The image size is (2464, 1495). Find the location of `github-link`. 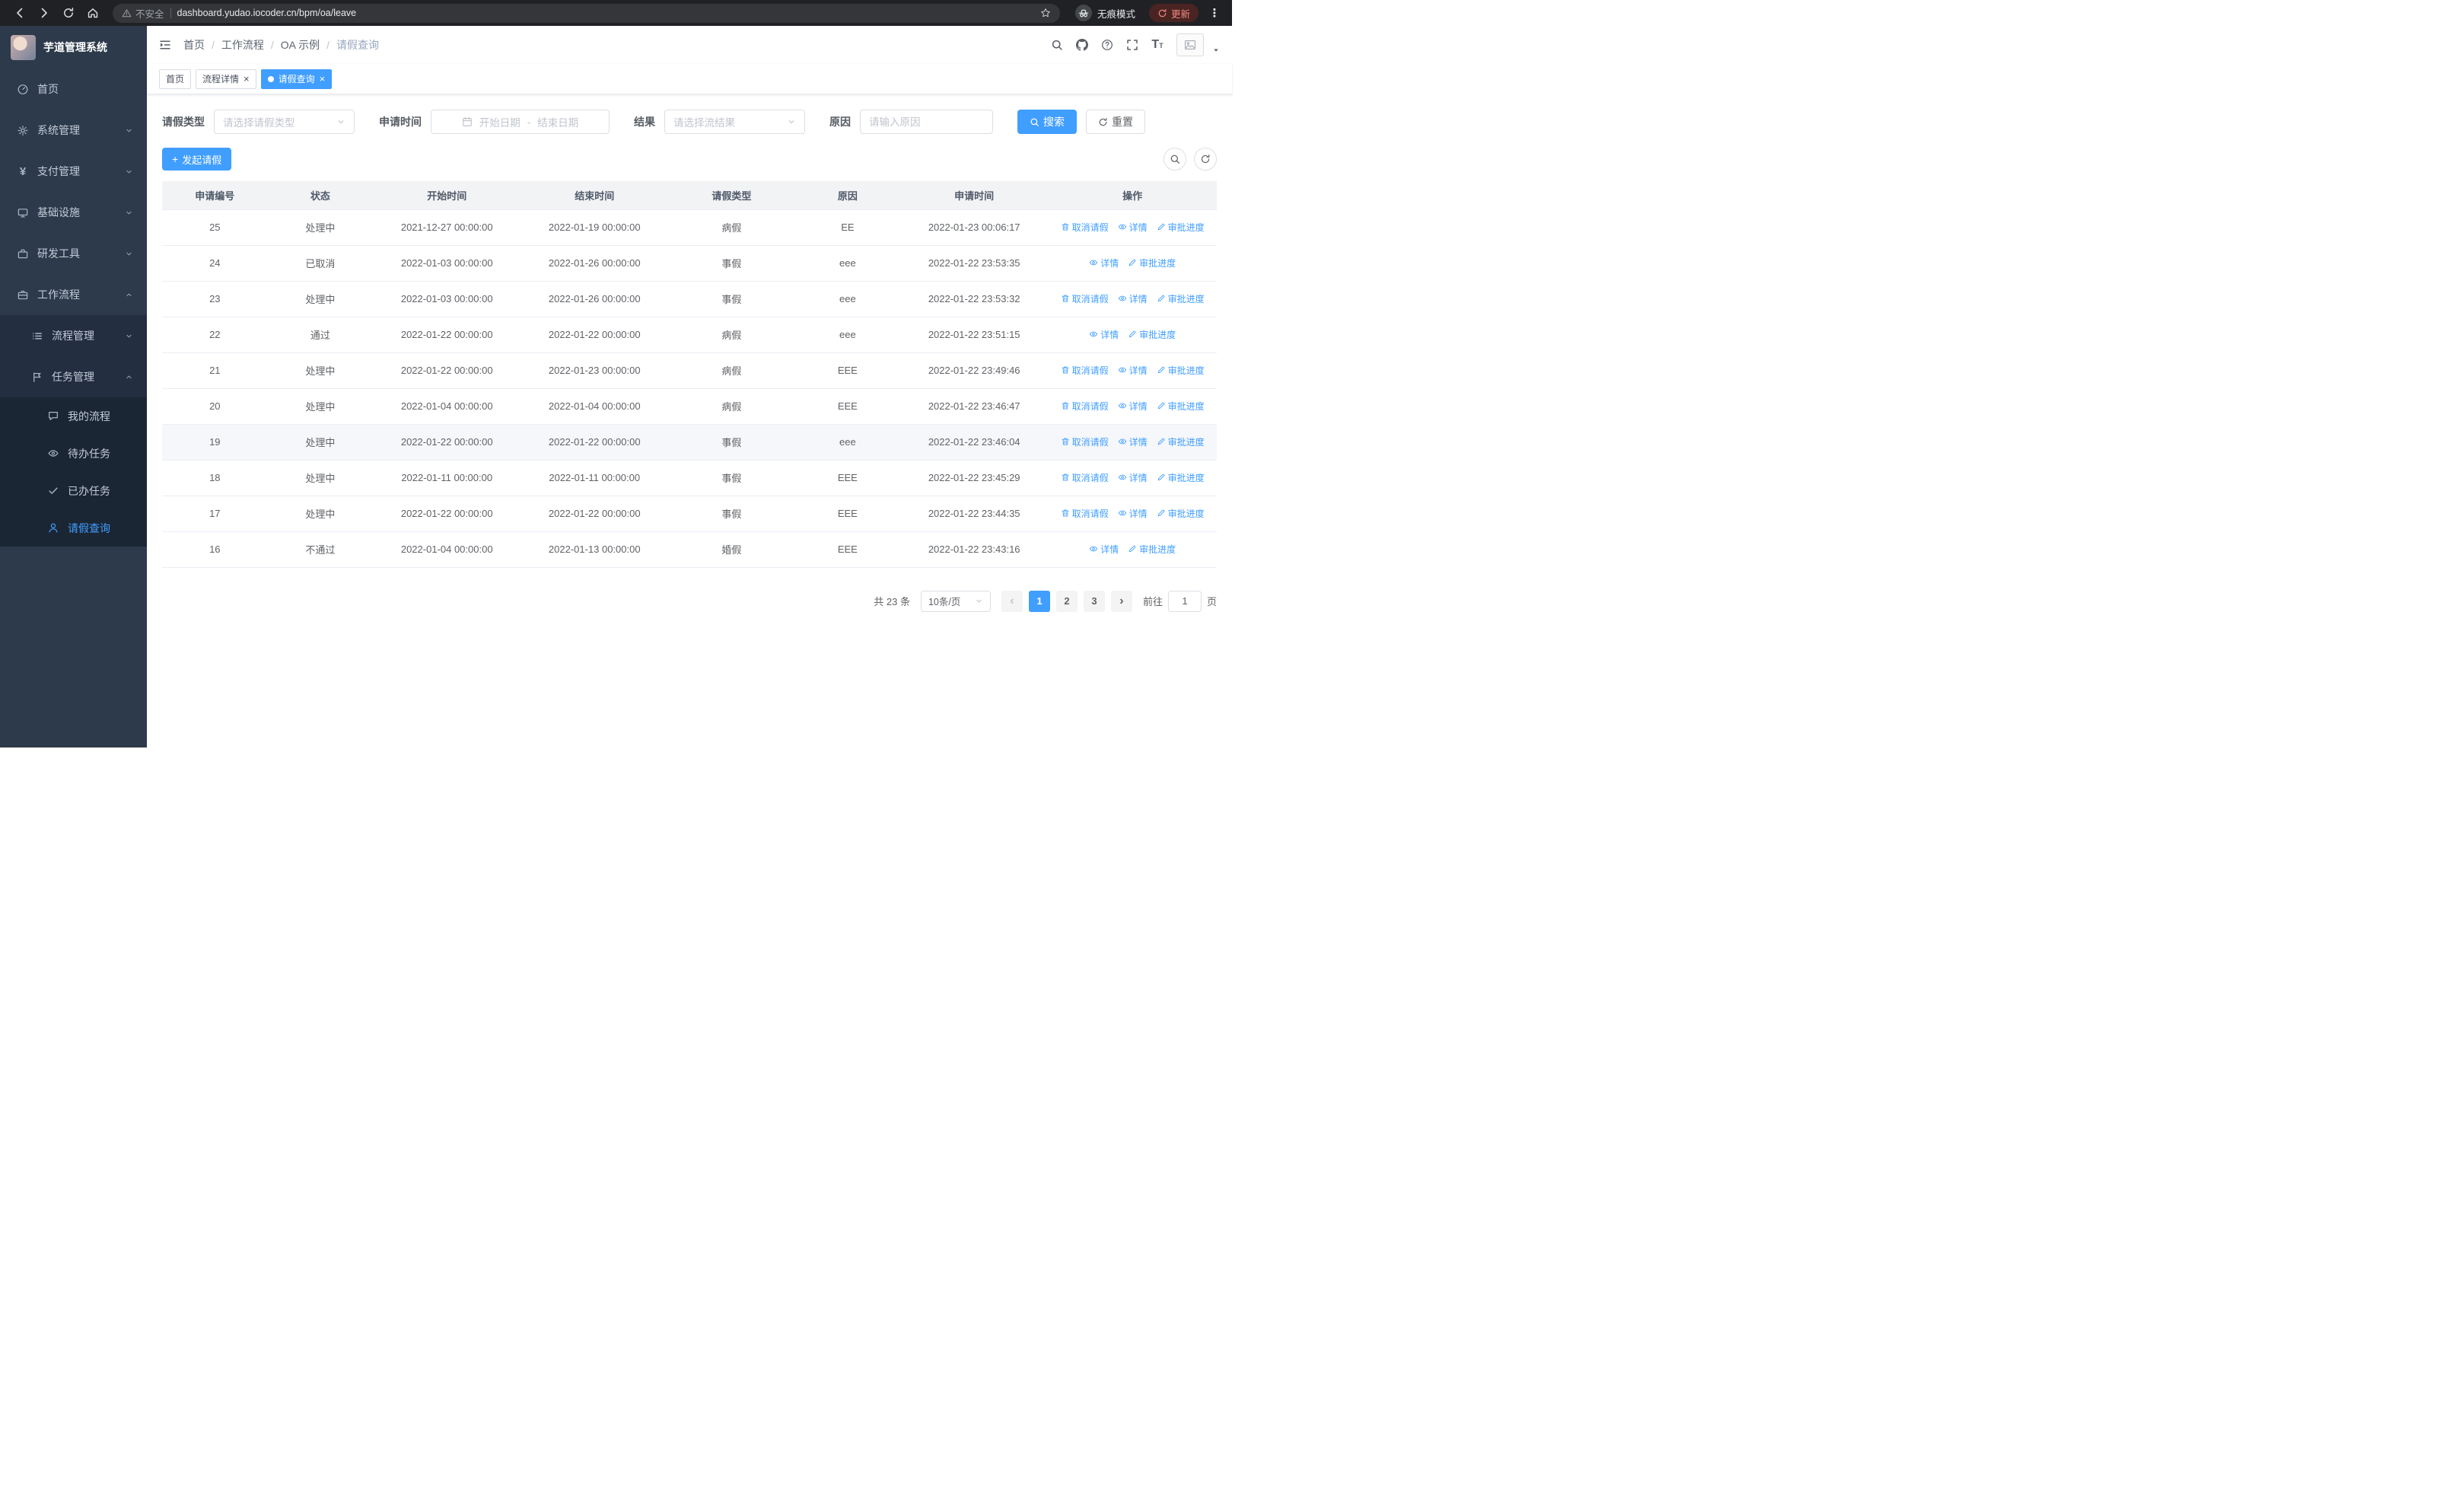

github-link is located at coordinates (1082, 45).